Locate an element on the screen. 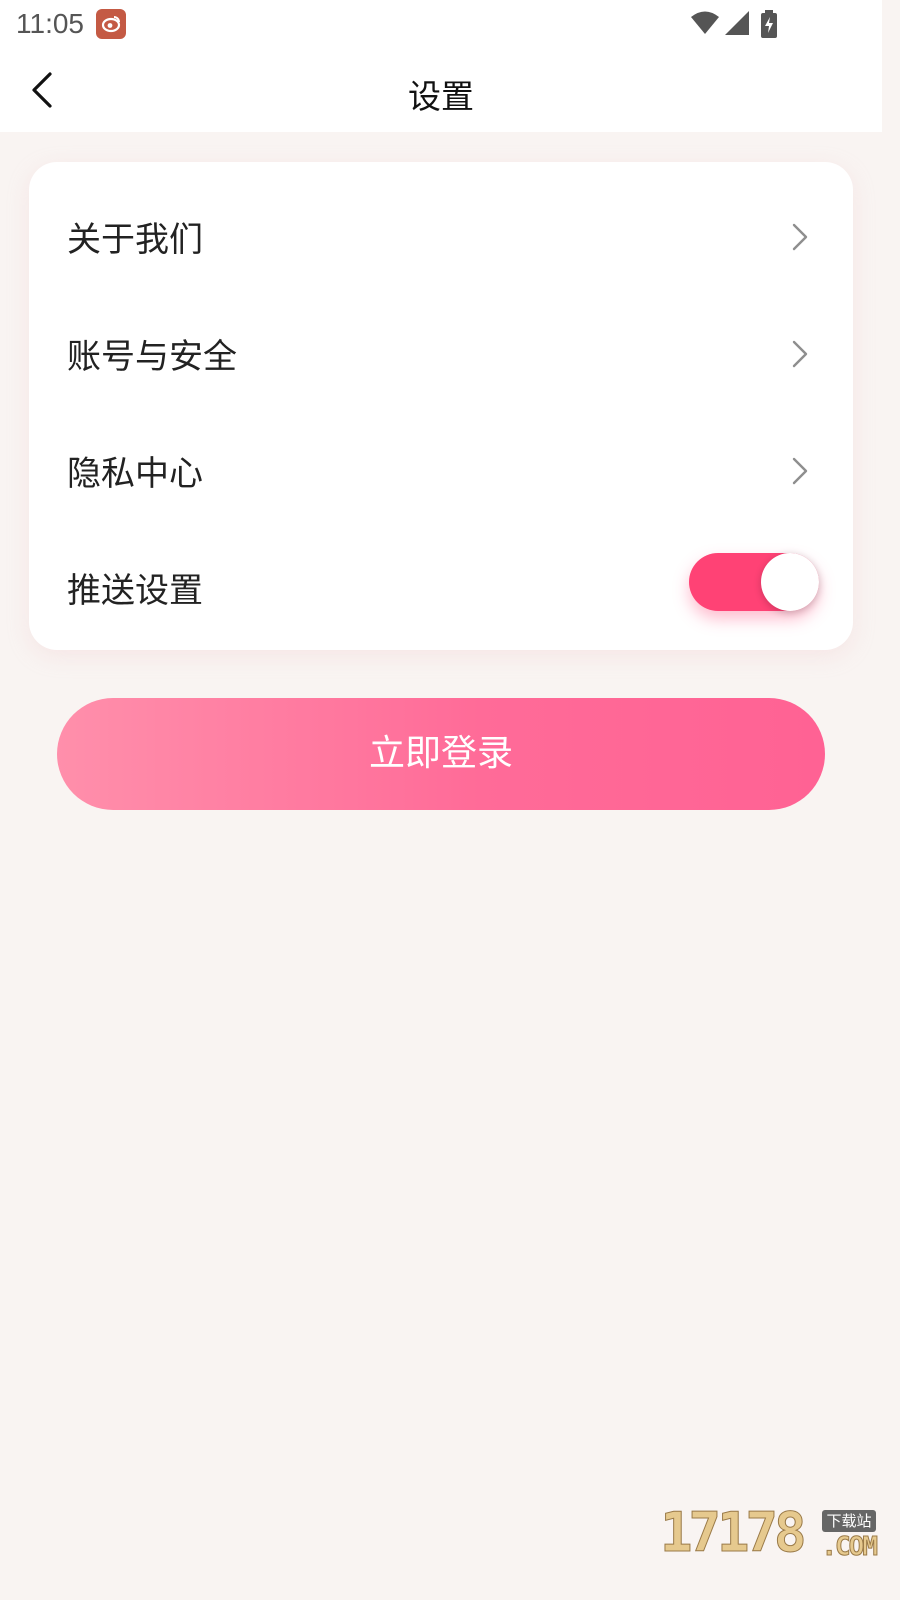  setting-item-privacy: 隐私中心 is located at coordinates (441, 462).